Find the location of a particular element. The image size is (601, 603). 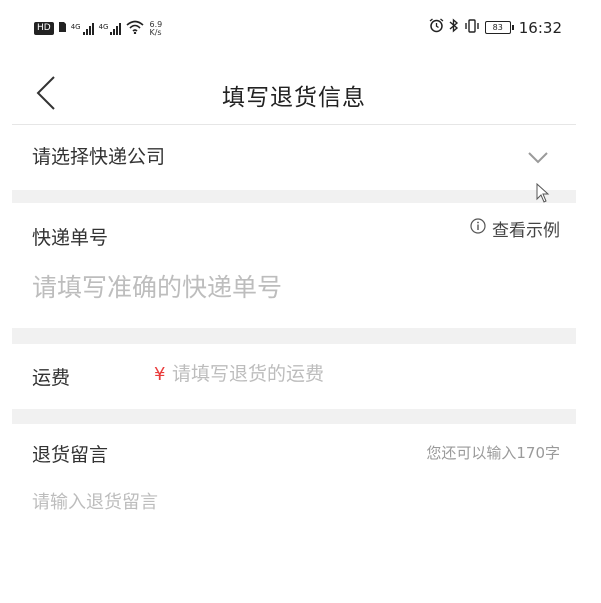

hd-badge-icon: HD is located at coordinates (44, 28).